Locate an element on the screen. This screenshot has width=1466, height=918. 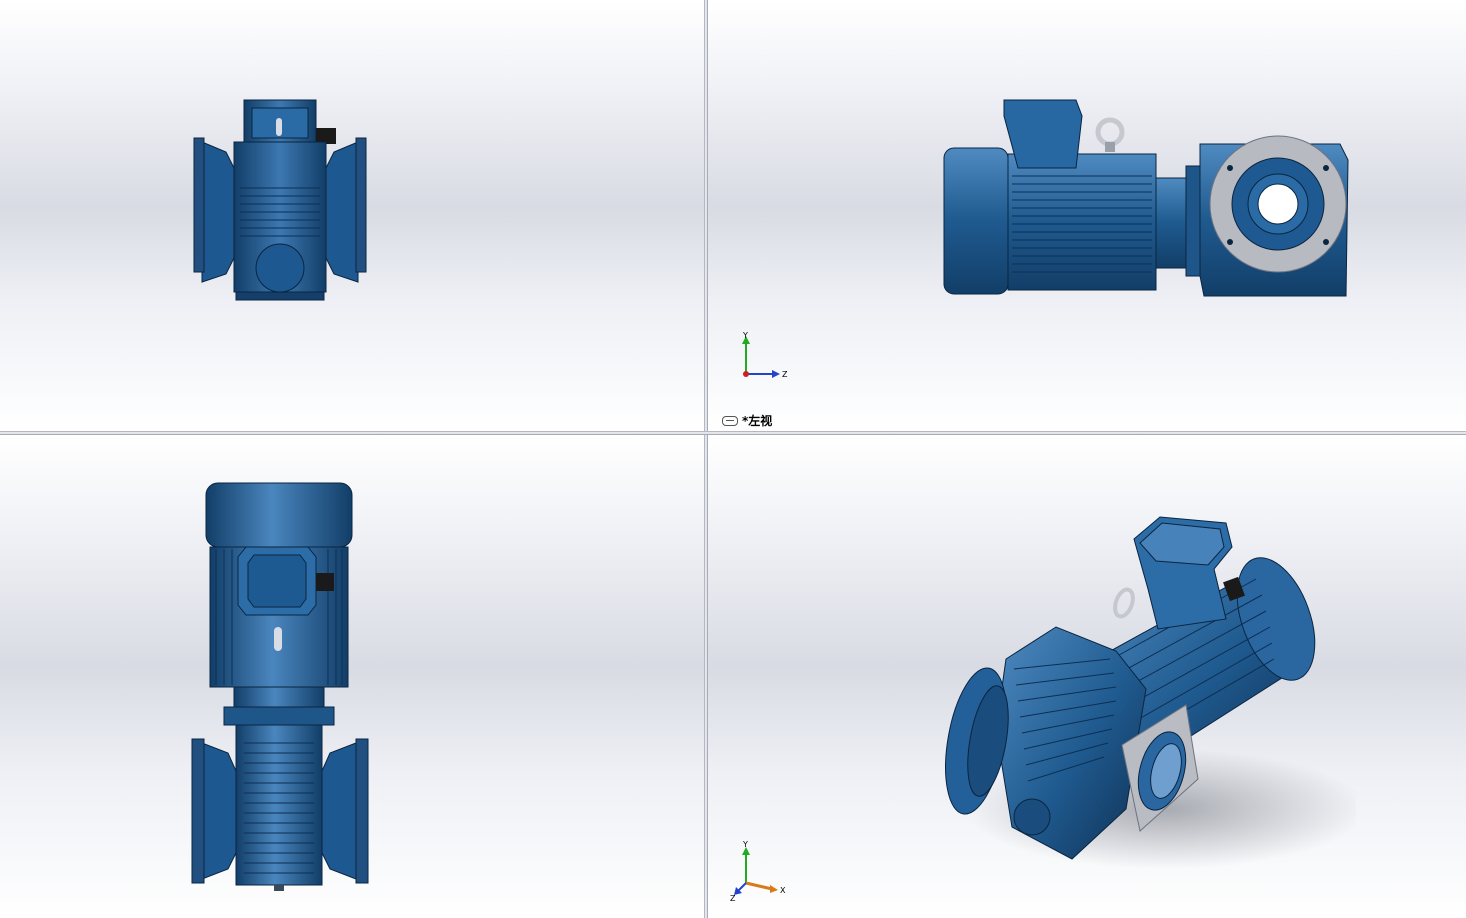
triad-x-label-iso: X is located at coordinates (783, 890).